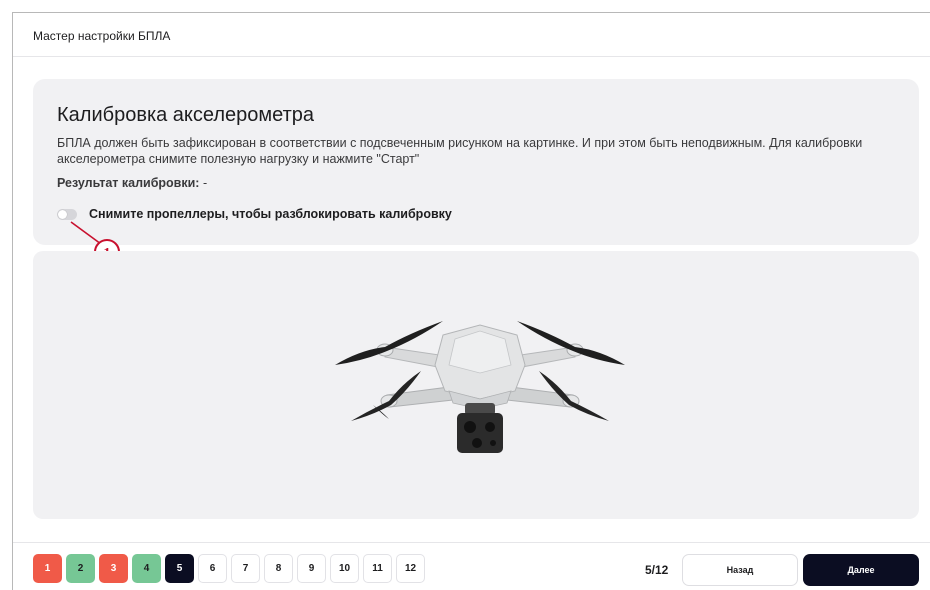 The height and width of the screenshot is (590, 930). What do you see at coordinates (102, 36) in the screenshot?
I see `page-title: Мастер настройки БПЛА` at bounding box center [102, 36].